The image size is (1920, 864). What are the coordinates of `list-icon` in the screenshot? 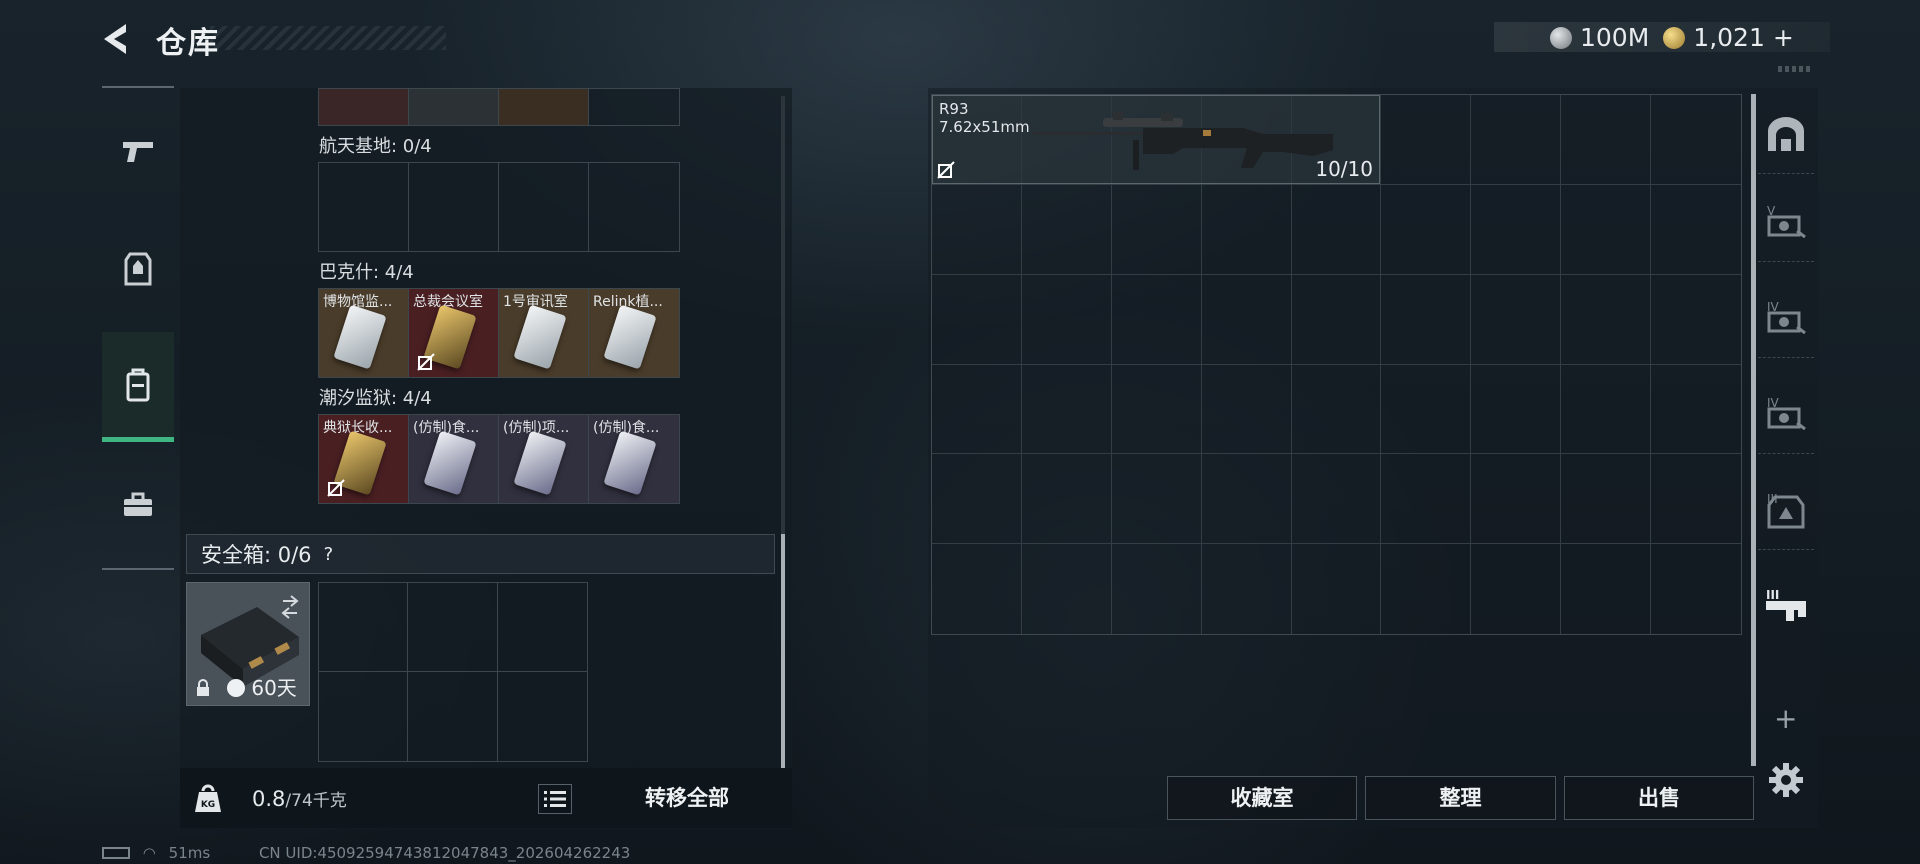 It's located at (555, 799).